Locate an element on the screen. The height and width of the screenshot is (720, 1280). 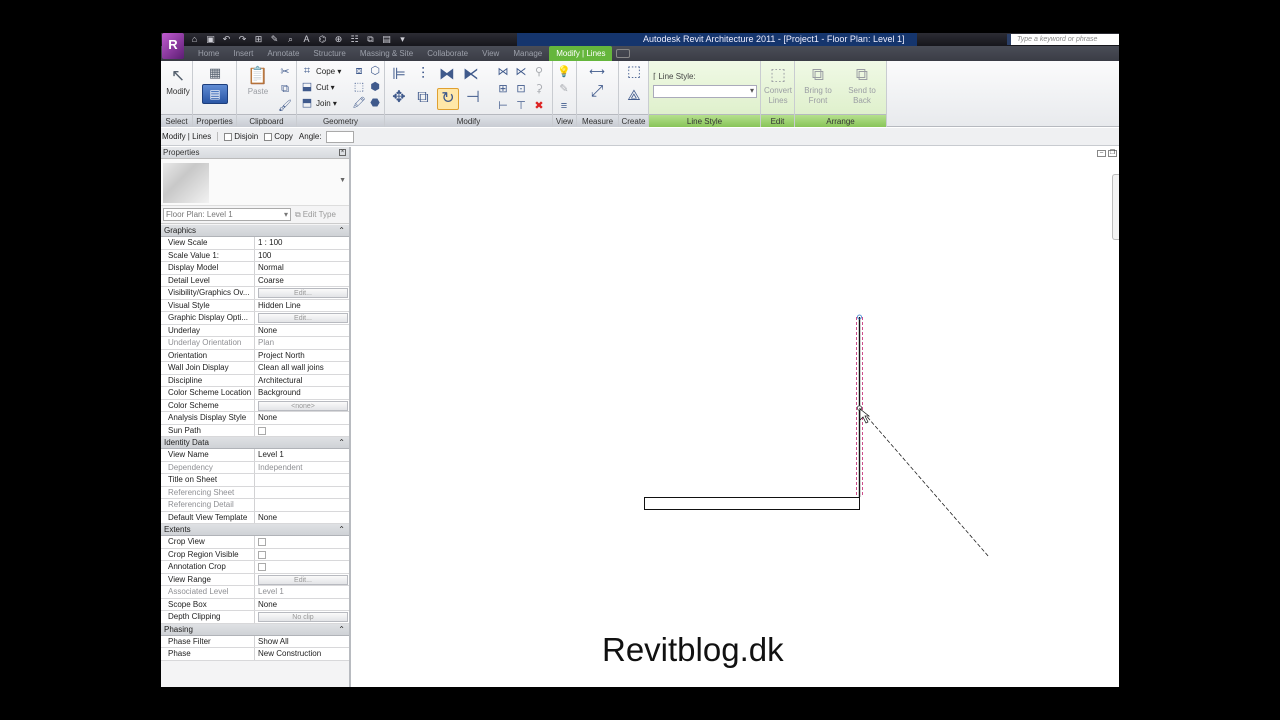
tab-collaborate: Collaborate is located at coordinates (447, 53).